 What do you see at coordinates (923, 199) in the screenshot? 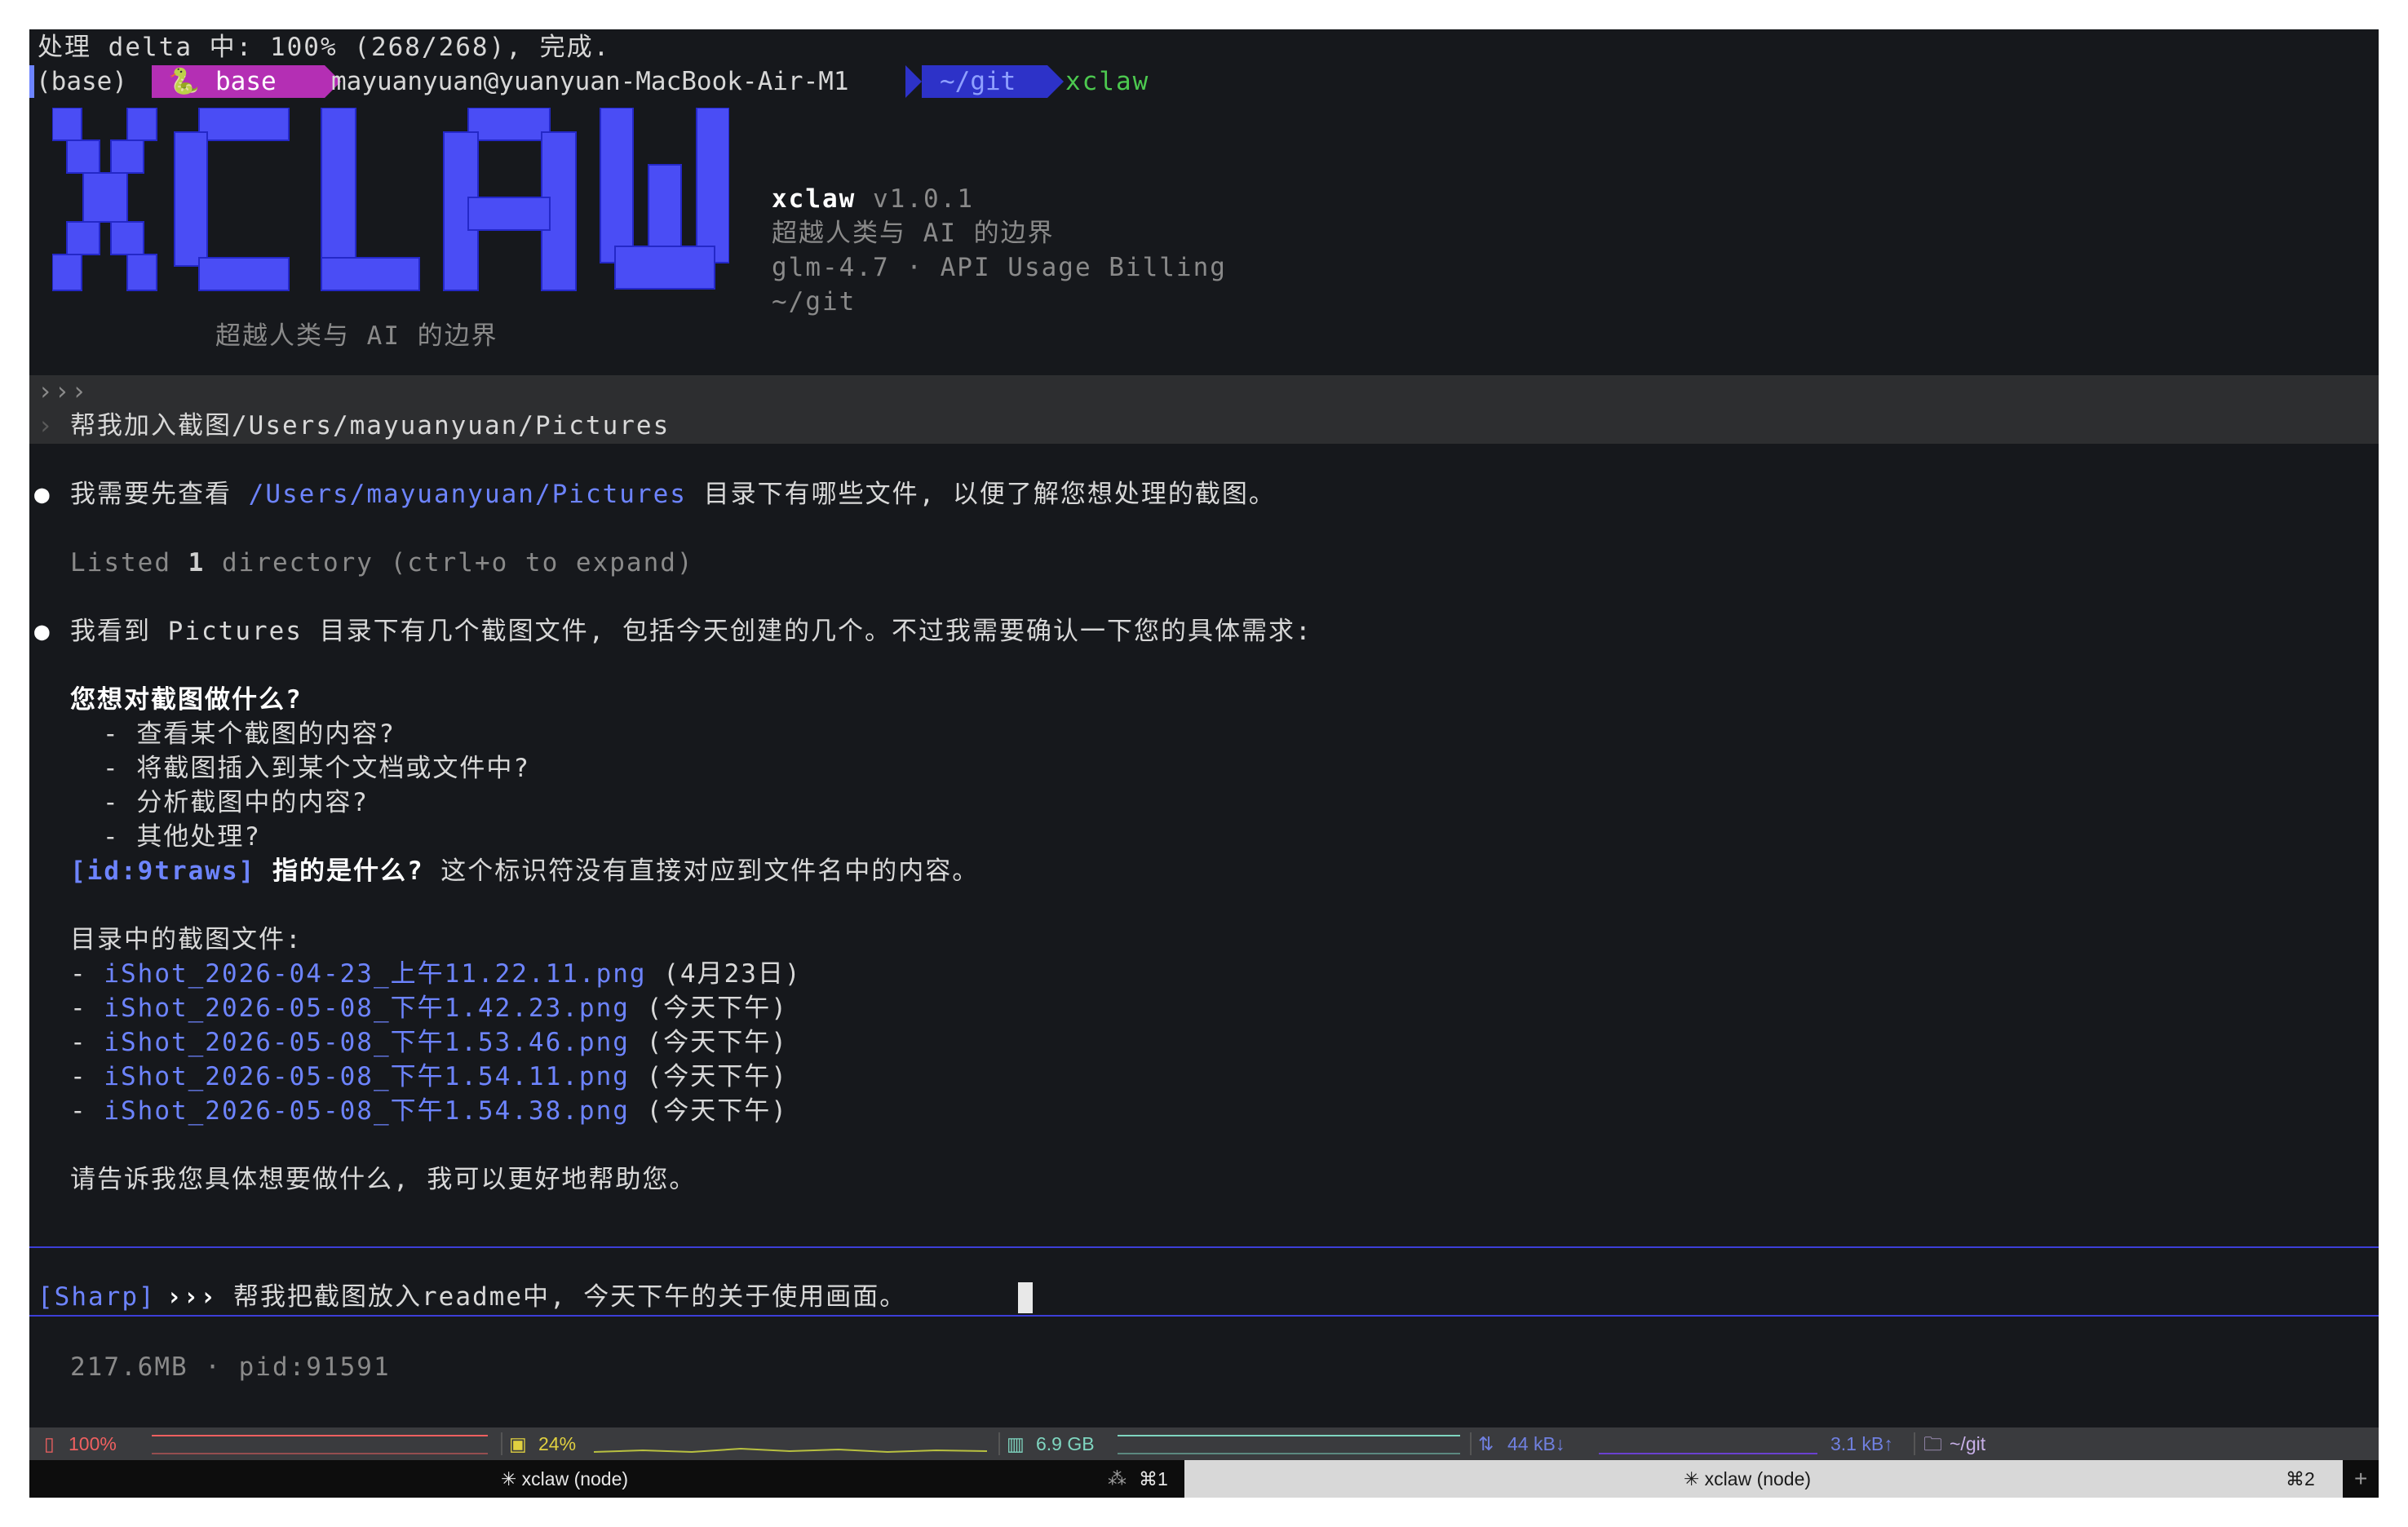
I see `app-version: v1.0.1` at bounding box center [923, 199].